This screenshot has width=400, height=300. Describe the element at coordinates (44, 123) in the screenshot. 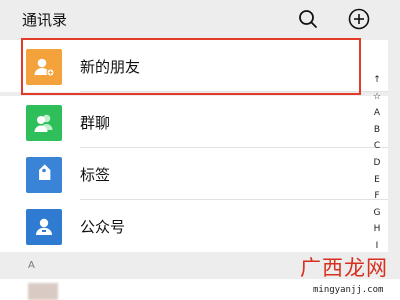

I see `group-icon` at that location.